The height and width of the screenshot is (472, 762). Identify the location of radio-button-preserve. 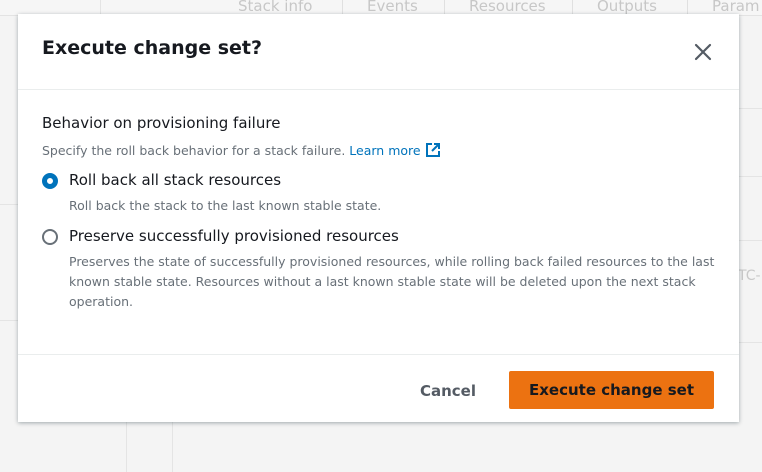
(50, 237).